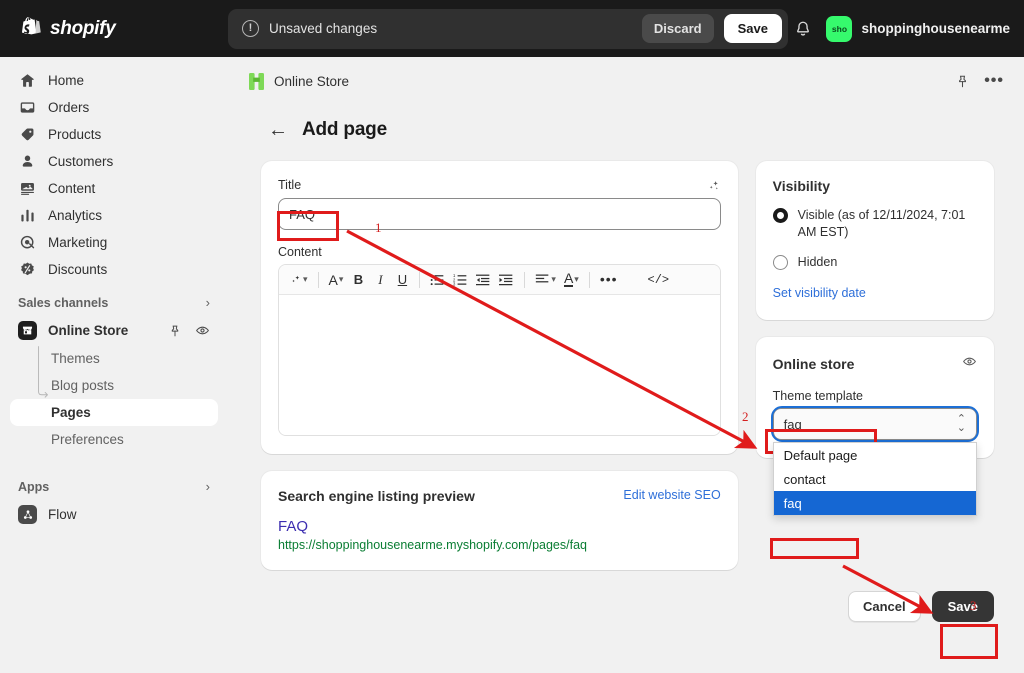  Describe the element at coordinates (874, 503) in the screenshot. I see `dropdown-option-faq: faq` at that location.